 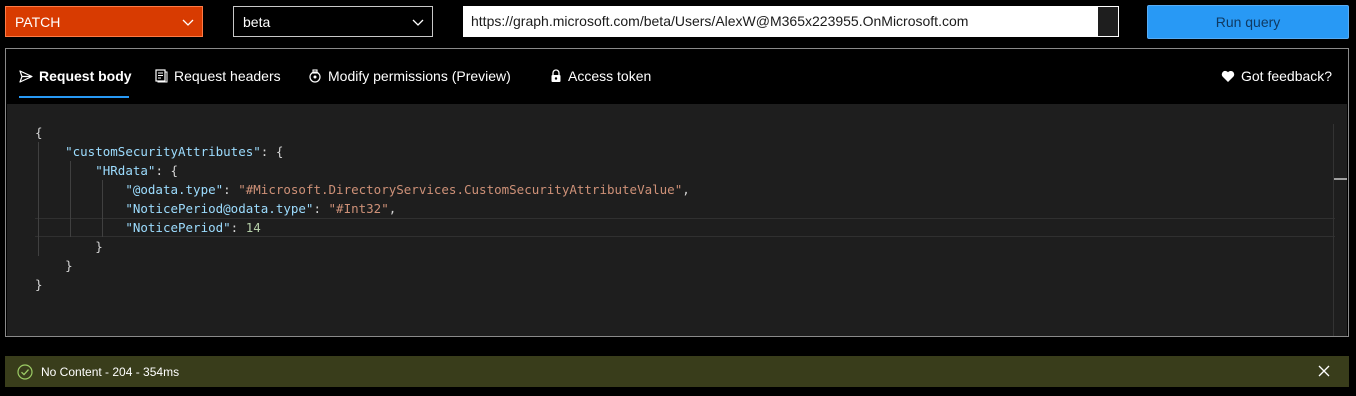 What do you see at coordinates (161, 76) in the screenshot?
I see `document-icon` at bounding box center [161, 76].